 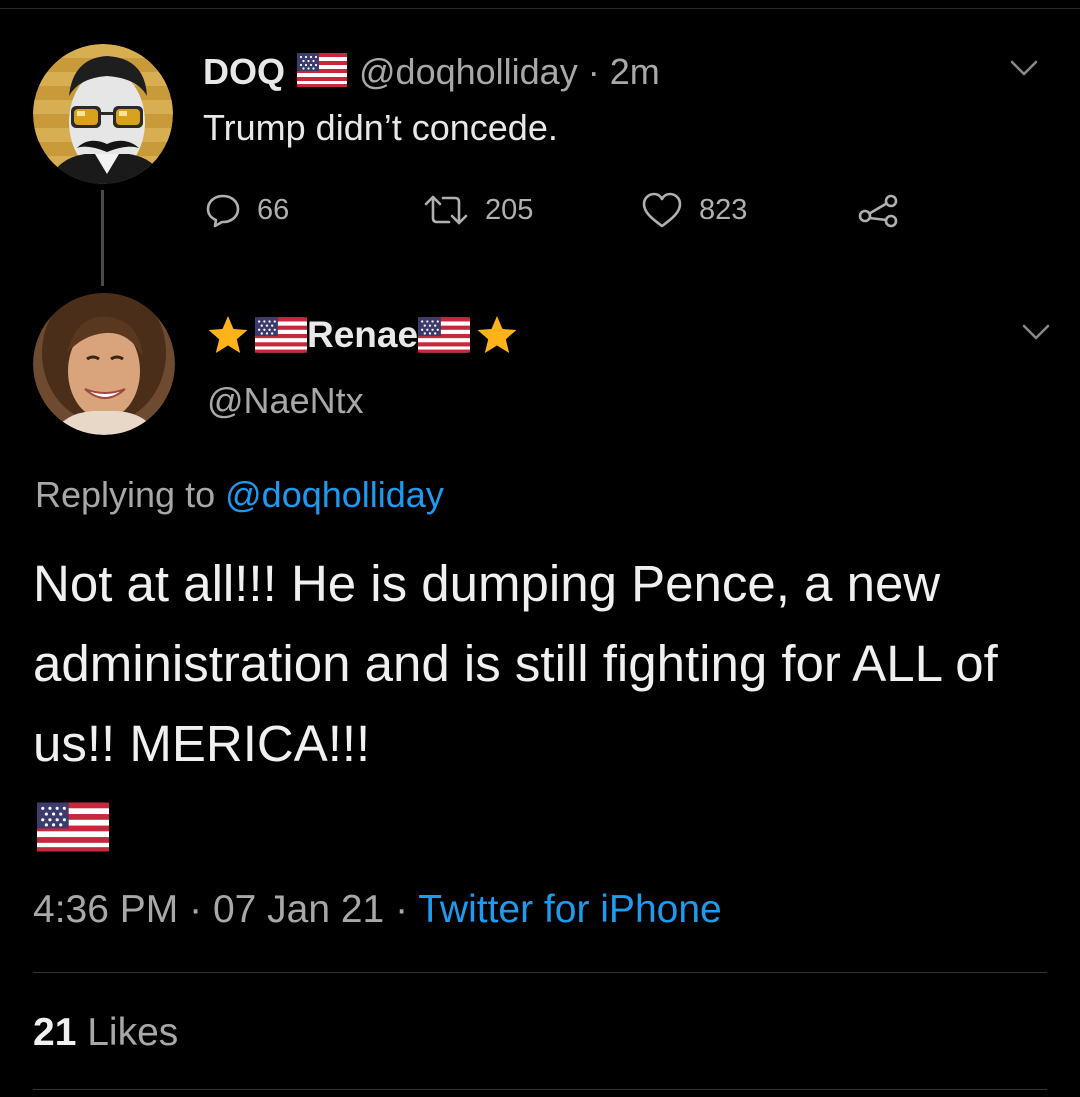 What do you see at coordinates (104, 364) in the screenshot?
I see `naentx-avatar` at bounding box center [104, 364].